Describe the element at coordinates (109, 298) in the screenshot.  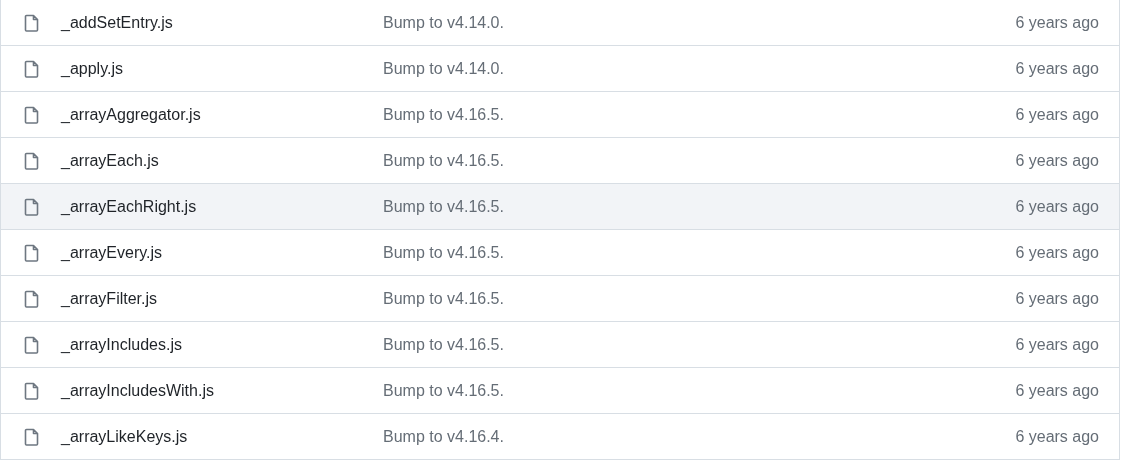
I see `file-name-link: _arrayFilter.js` at that location.